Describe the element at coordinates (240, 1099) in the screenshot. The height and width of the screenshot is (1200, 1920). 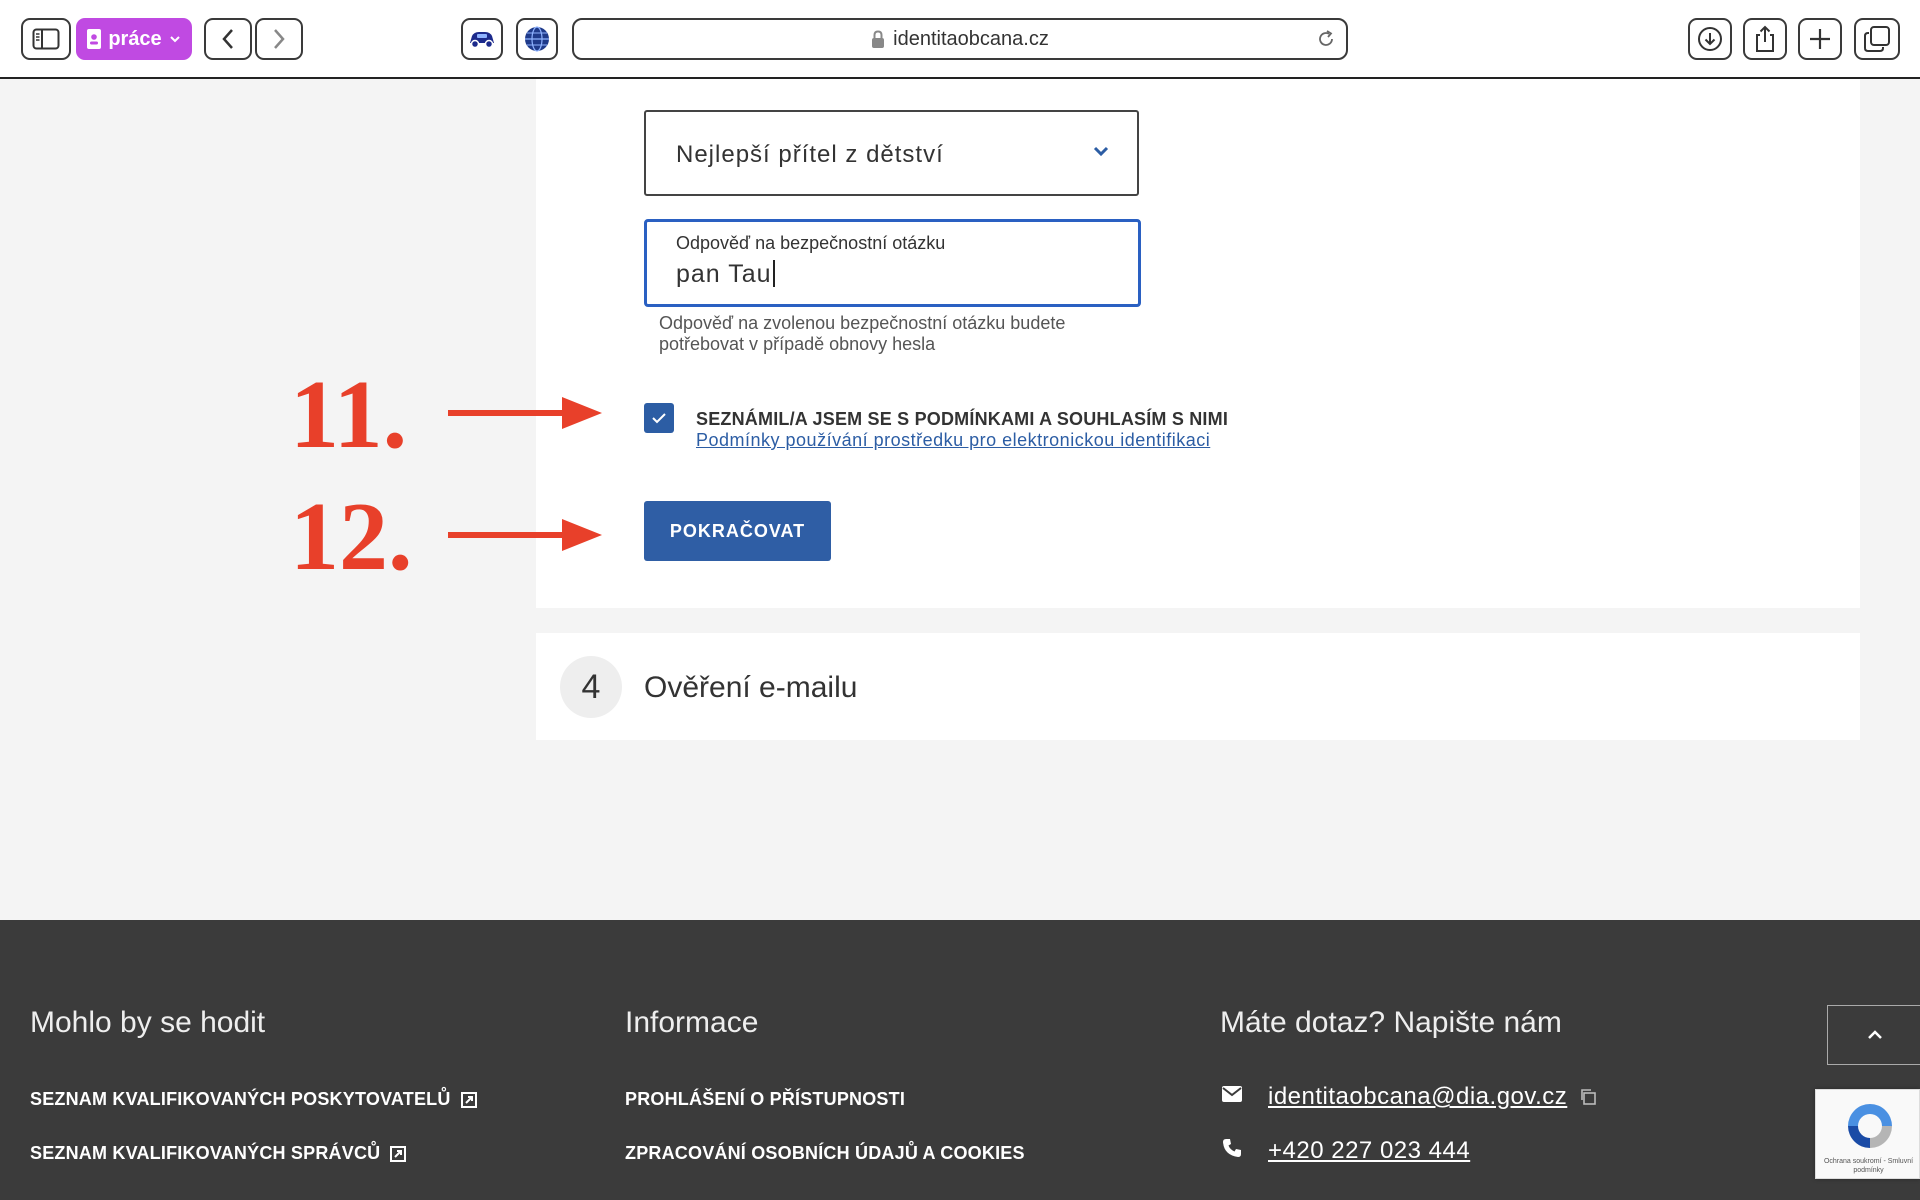
I see `footer-link-label: SEZNAM KVALIFIKOVANÝCH POSKYTOVATELŮ` at that location.